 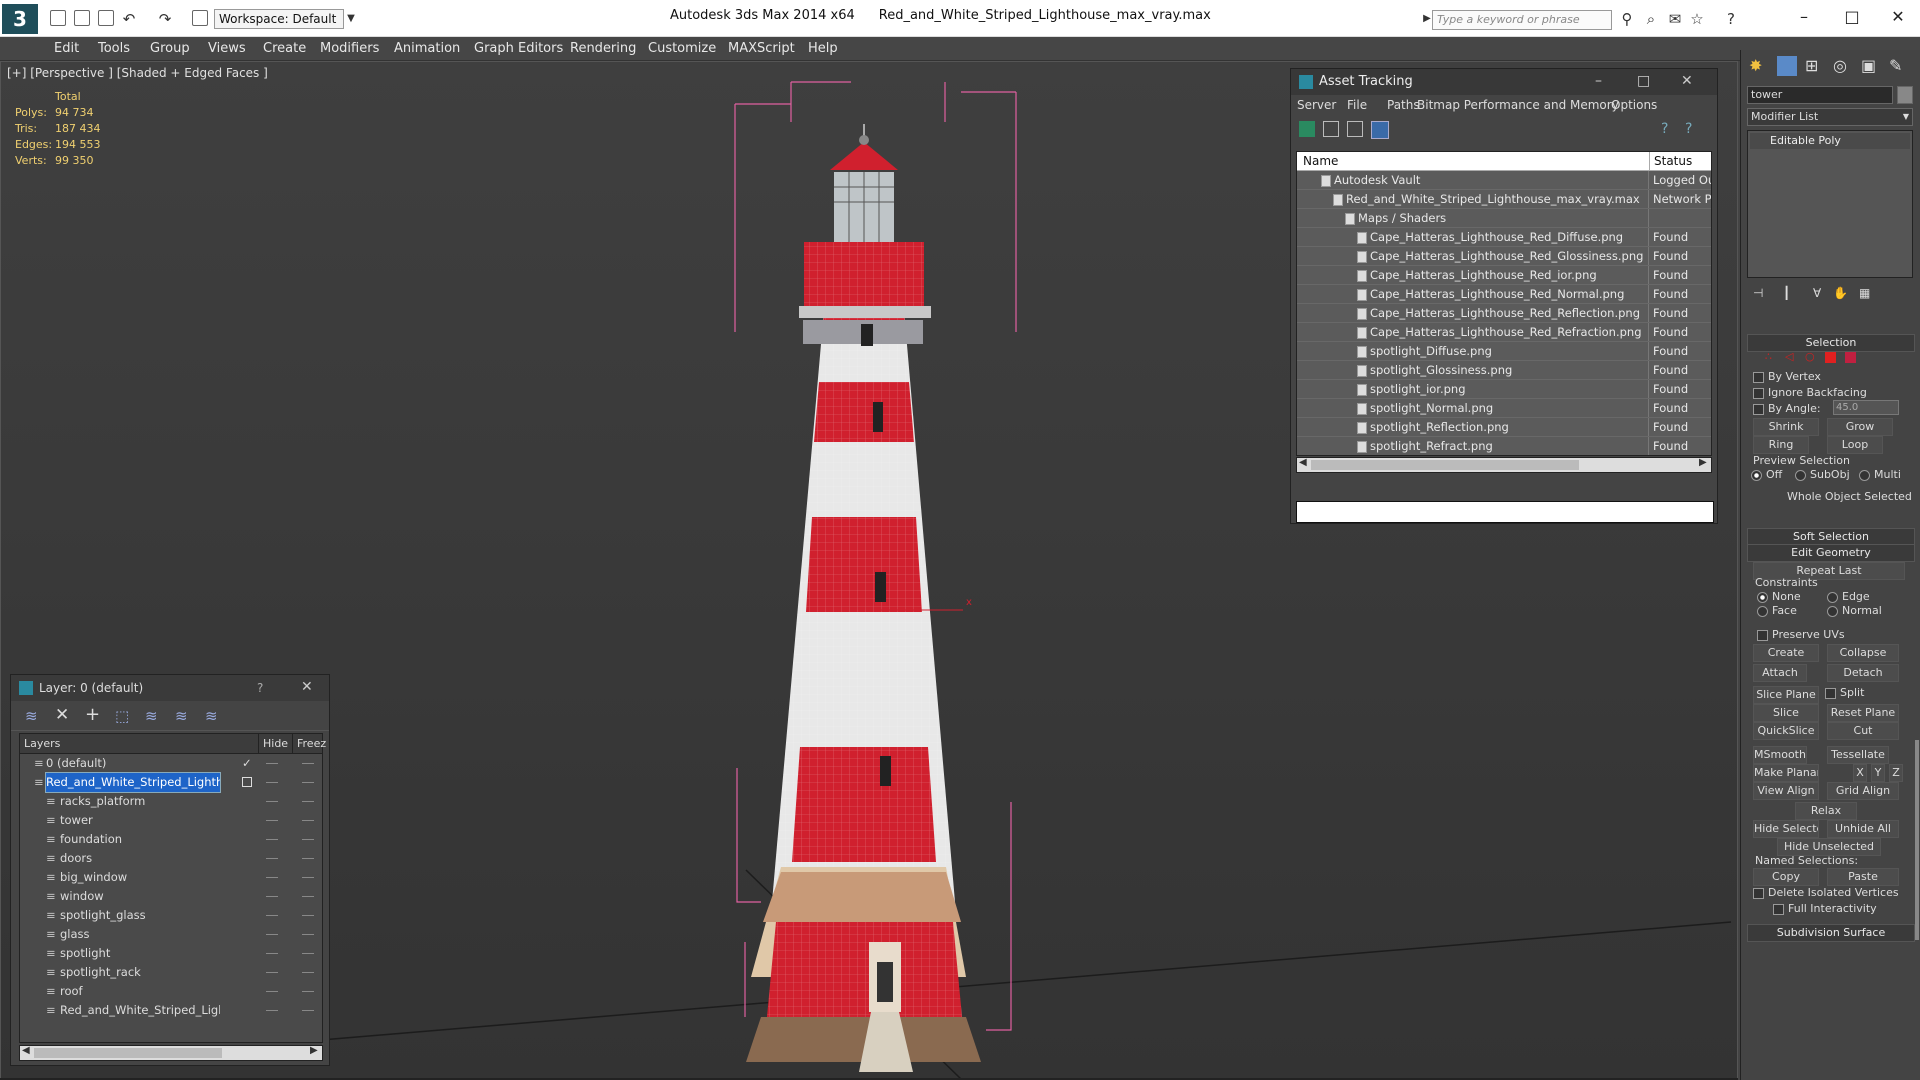 I want to click on delete-layer-icon: ✕, so click(x=62, y=715).